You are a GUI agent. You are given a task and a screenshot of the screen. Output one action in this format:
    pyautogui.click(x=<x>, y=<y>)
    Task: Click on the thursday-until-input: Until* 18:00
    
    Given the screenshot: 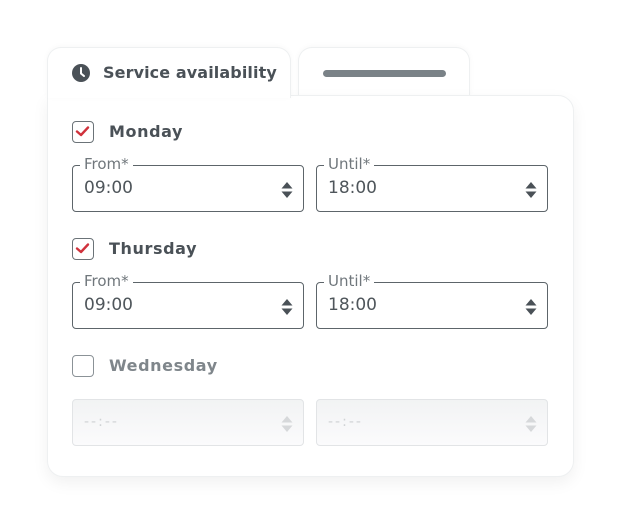 What is the action you would take?
    pyautogui.click(x=432, y=300)
    